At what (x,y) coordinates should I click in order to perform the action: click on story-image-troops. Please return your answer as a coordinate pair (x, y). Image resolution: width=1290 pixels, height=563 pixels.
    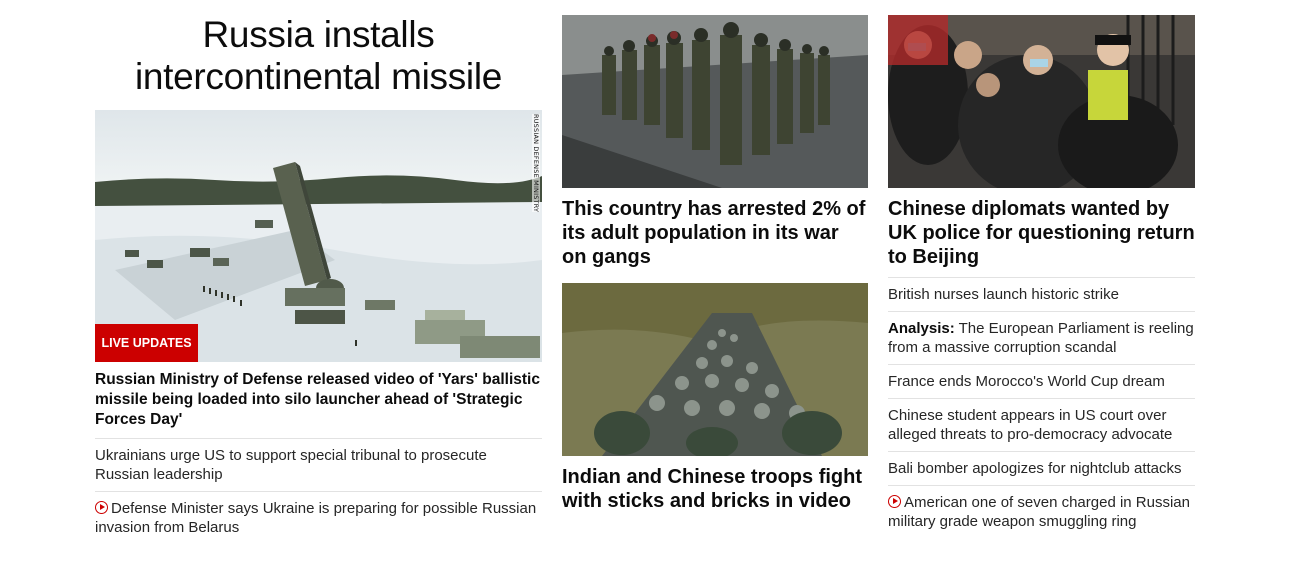
    Looking at the image, I should click on (715, 369).